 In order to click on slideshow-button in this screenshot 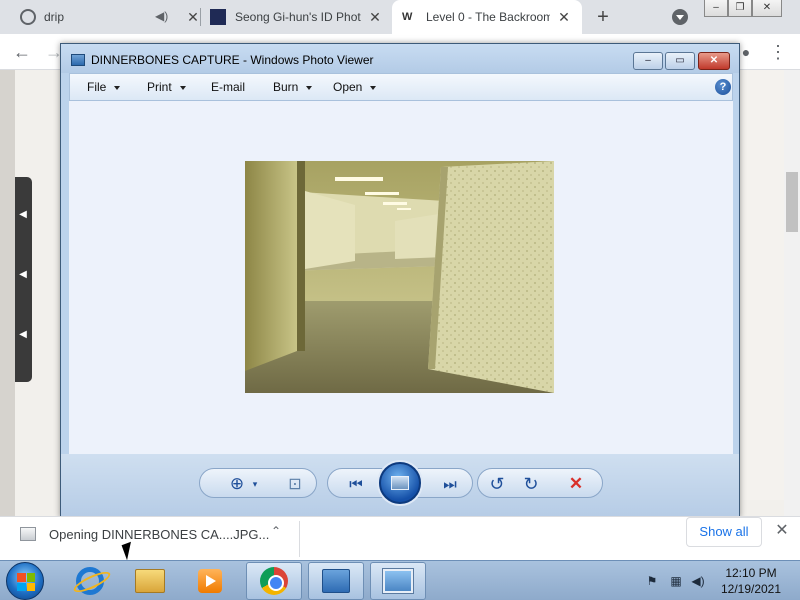, I will do `click(400, 483)`.